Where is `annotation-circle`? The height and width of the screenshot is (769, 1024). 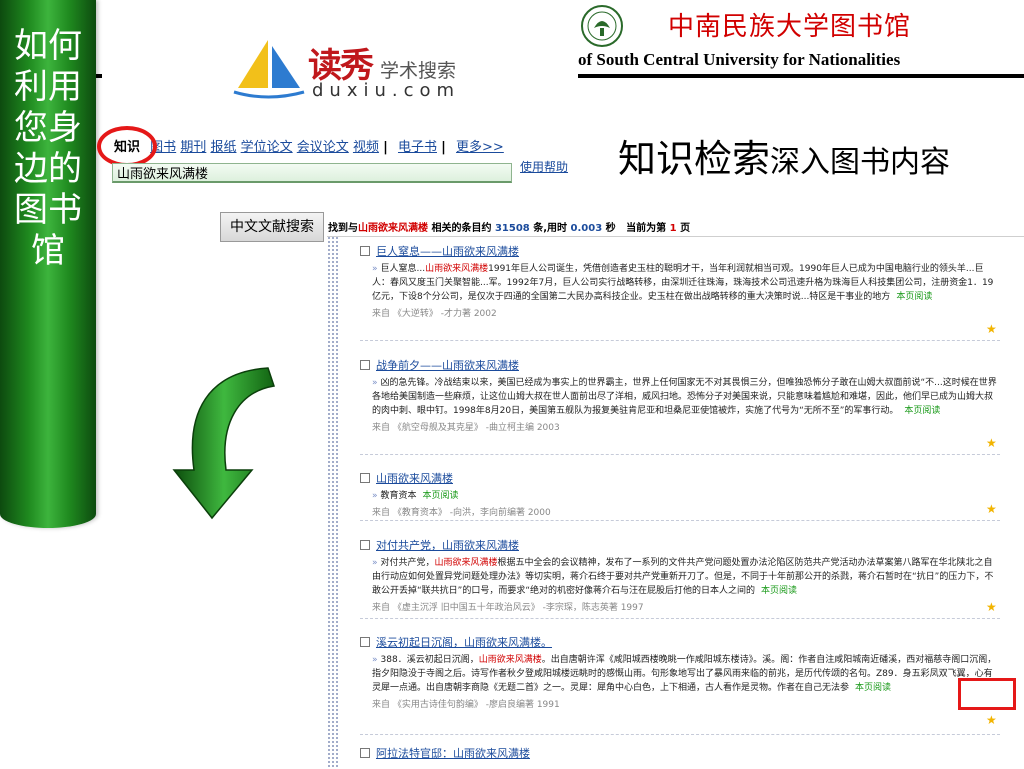 annotation-circle is located at coordinates (127, 146).